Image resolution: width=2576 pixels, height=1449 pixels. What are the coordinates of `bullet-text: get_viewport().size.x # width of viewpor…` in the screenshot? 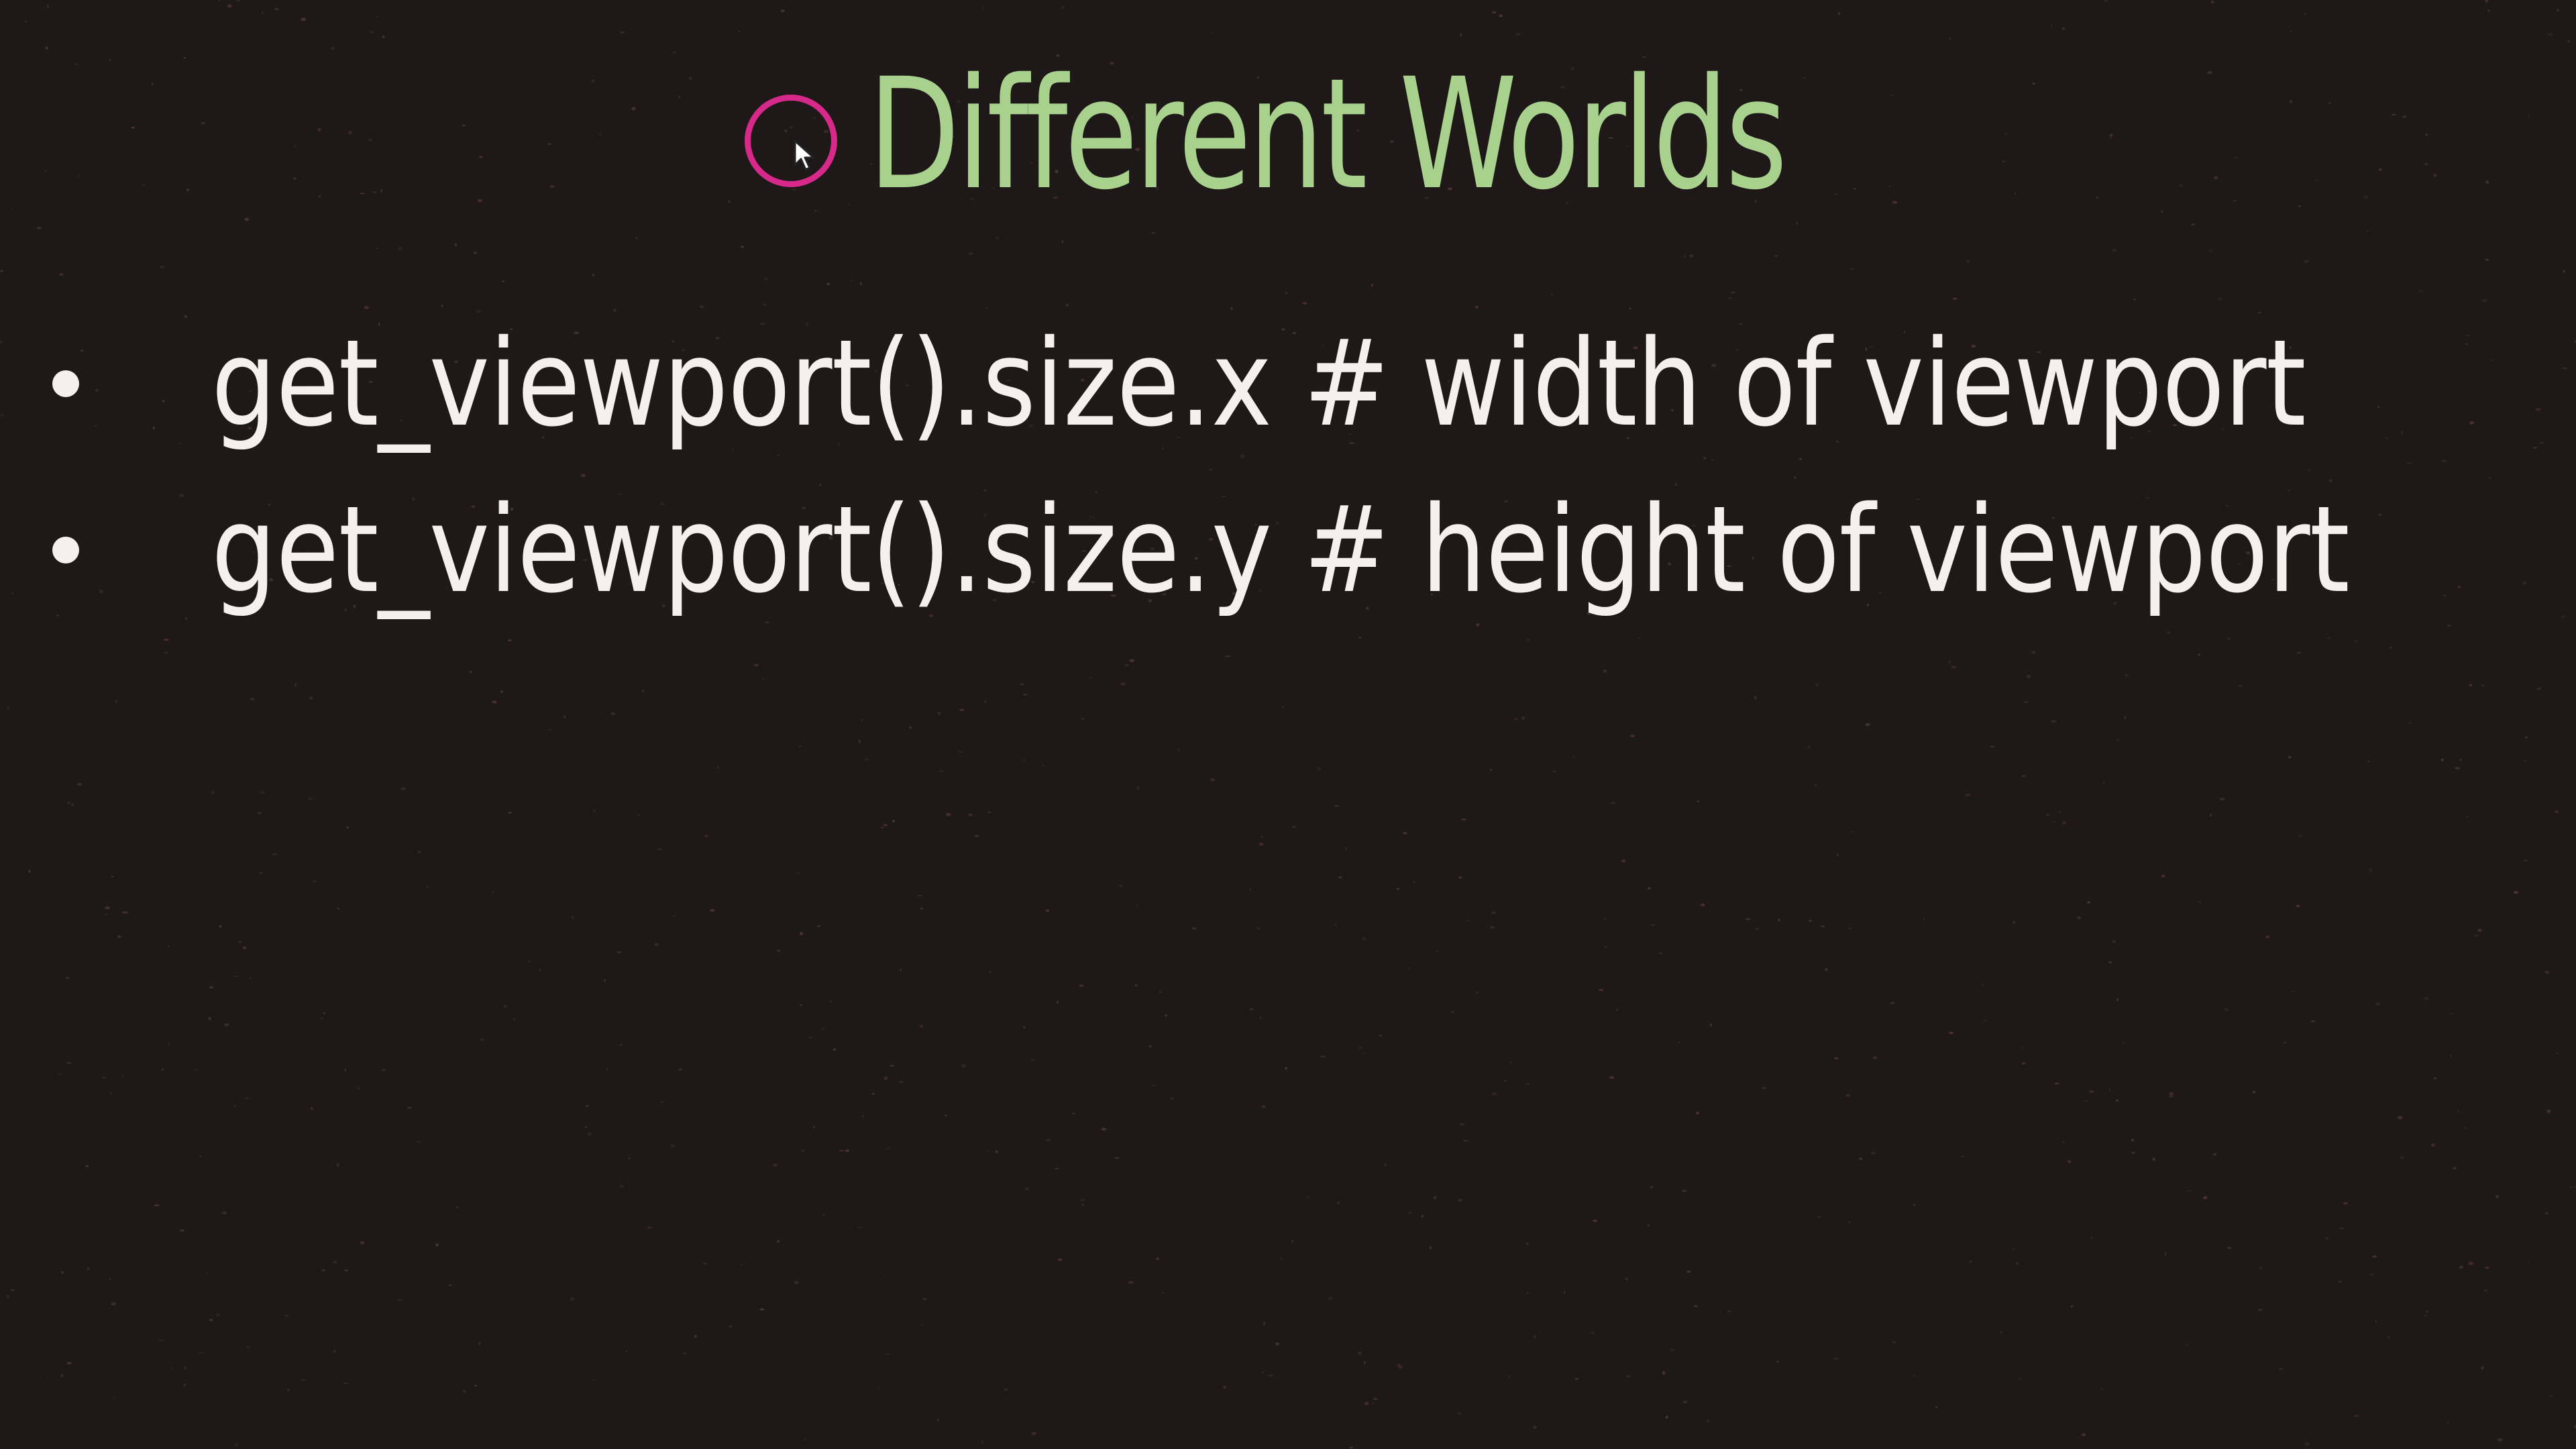 It's located at (1258, 383).